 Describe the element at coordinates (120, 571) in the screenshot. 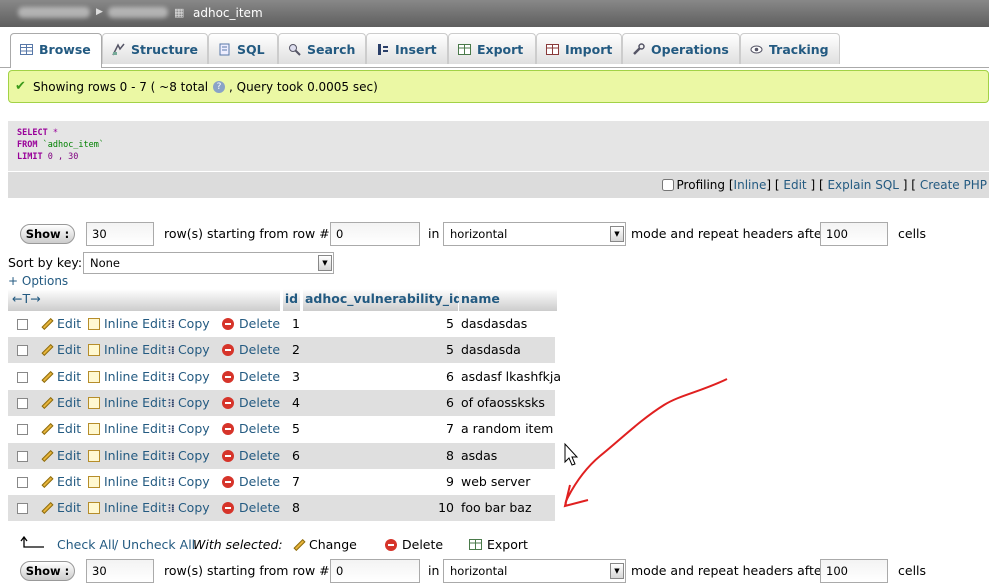

I see `rows-count-input-bottom: 30` at that location.